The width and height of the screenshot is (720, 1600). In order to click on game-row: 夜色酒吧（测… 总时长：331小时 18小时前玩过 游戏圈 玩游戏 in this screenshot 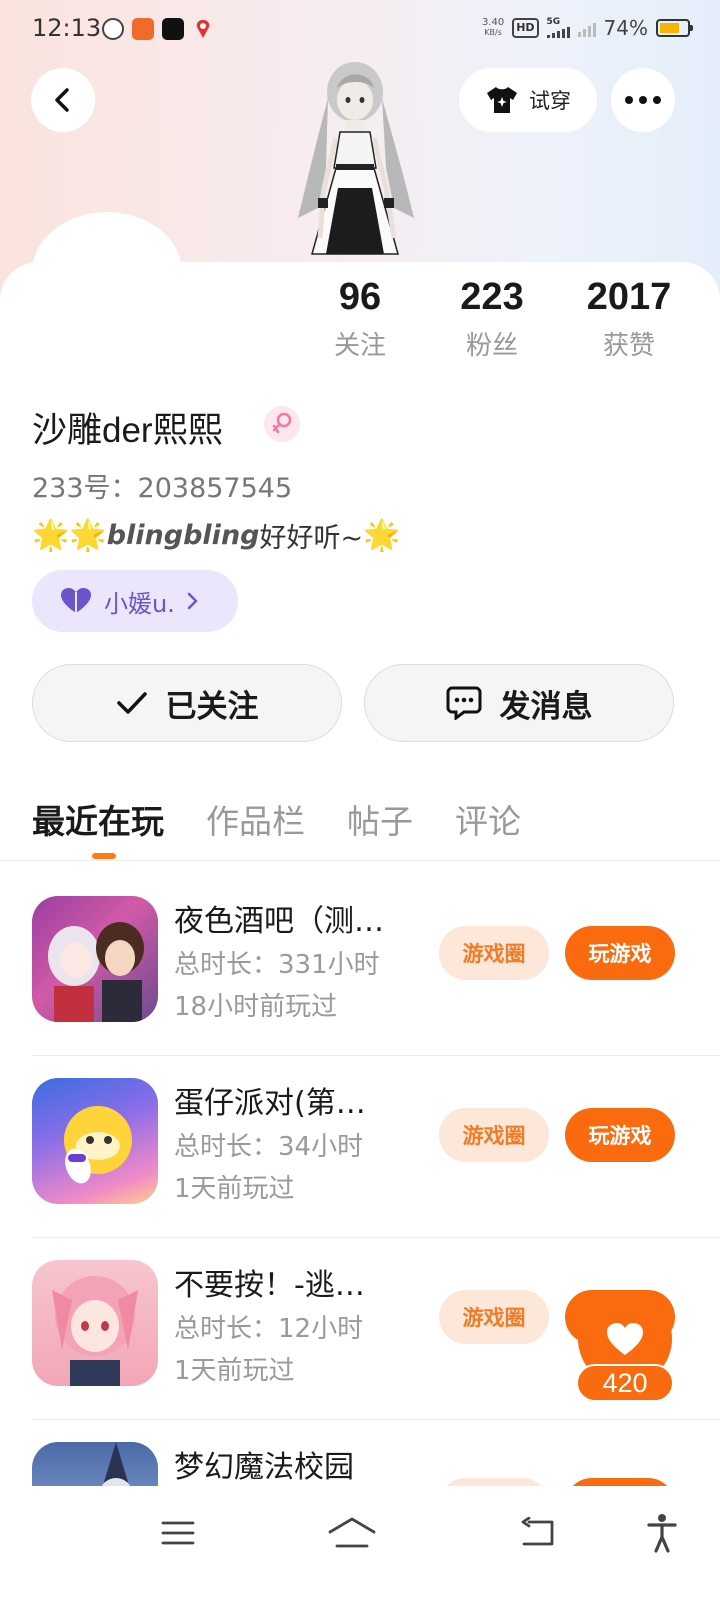, I will do `click(360, 965)`.